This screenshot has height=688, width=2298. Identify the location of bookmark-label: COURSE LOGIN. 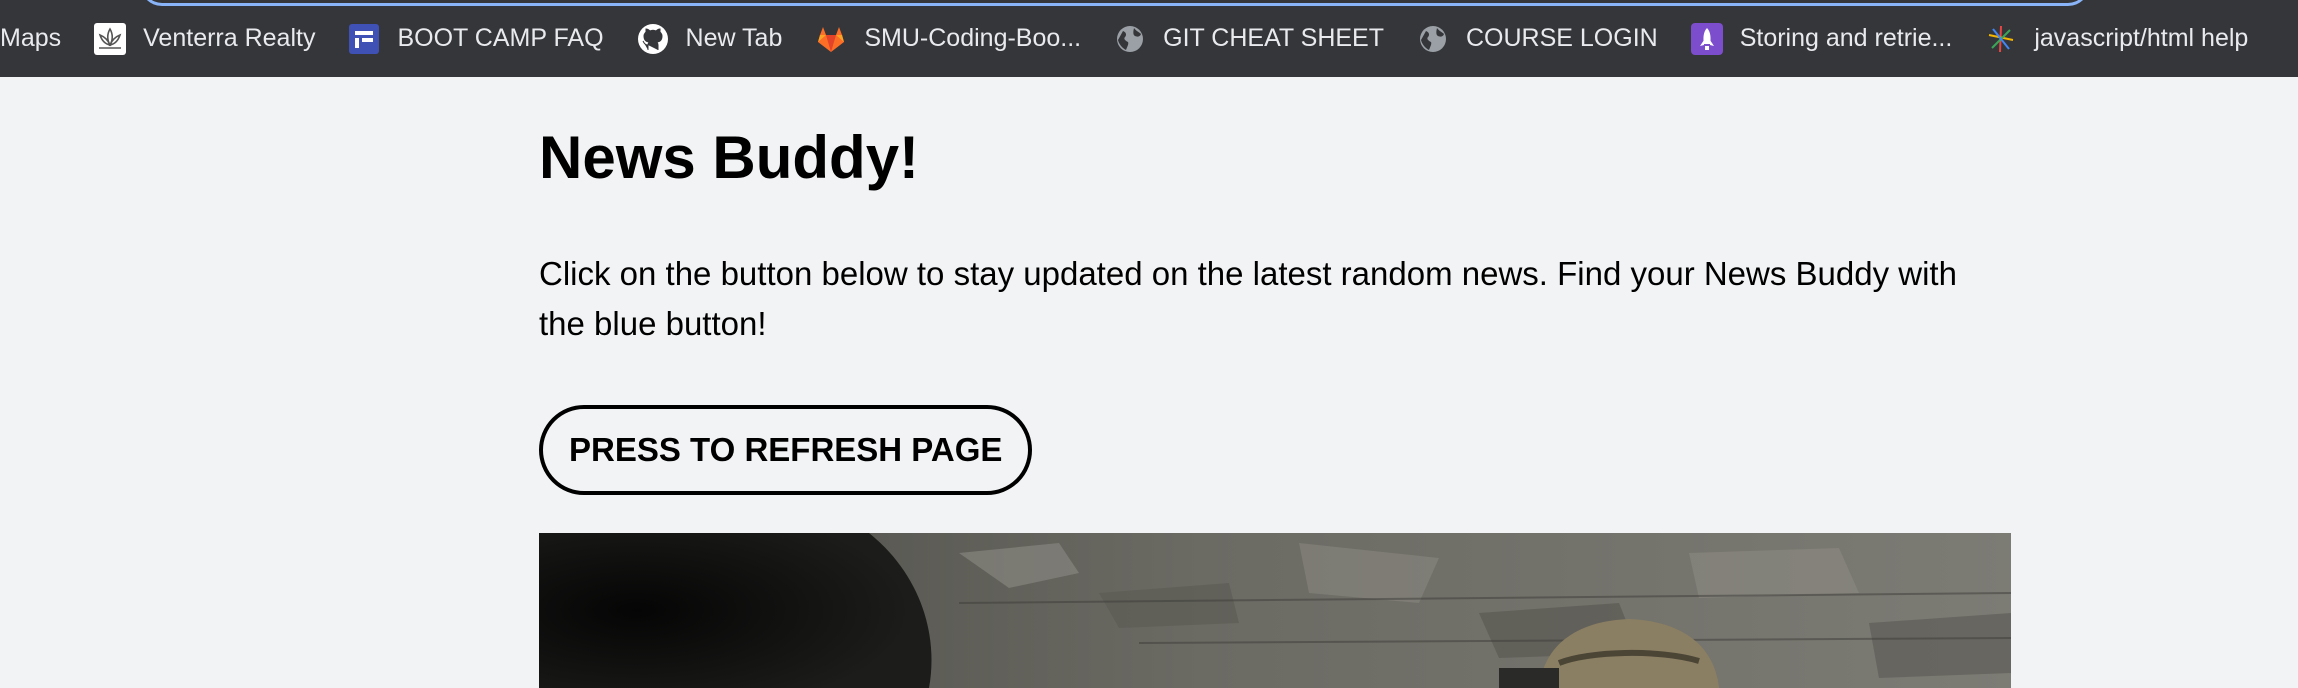
(1562, 38).